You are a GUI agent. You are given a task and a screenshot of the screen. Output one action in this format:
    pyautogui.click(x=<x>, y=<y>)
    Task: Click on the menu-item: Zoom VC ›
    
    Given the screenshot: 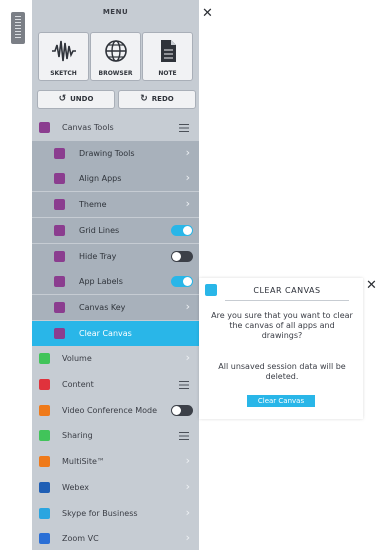 What is the action you would take?
    pyautogui.click(x=115, y=538)
    